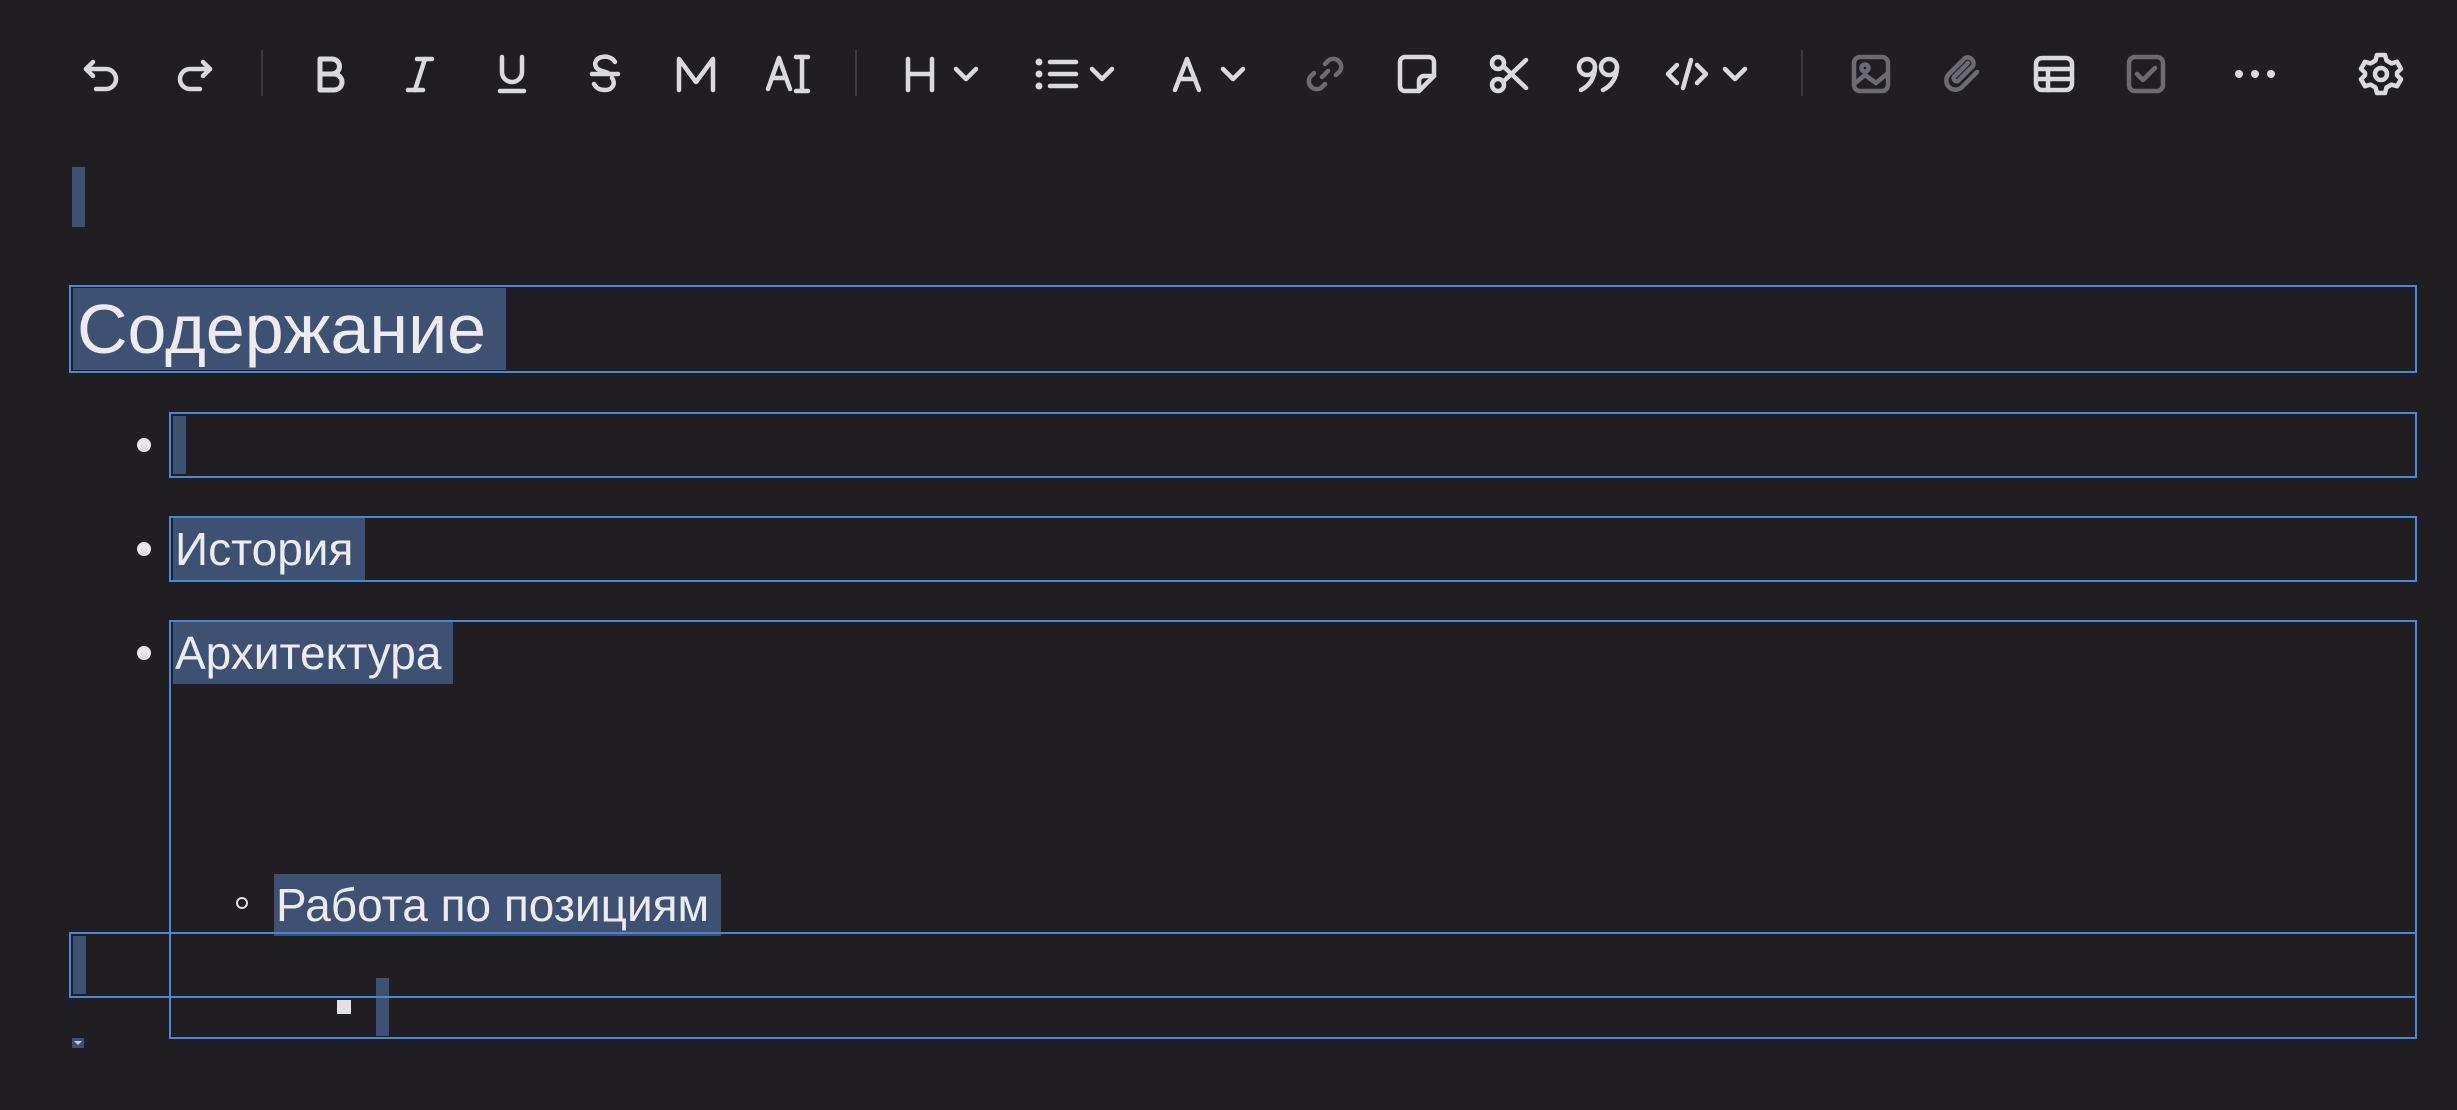 The width and height of the screenshot is (2457, 1110). I want to click on underline-button, so click(512, 74).